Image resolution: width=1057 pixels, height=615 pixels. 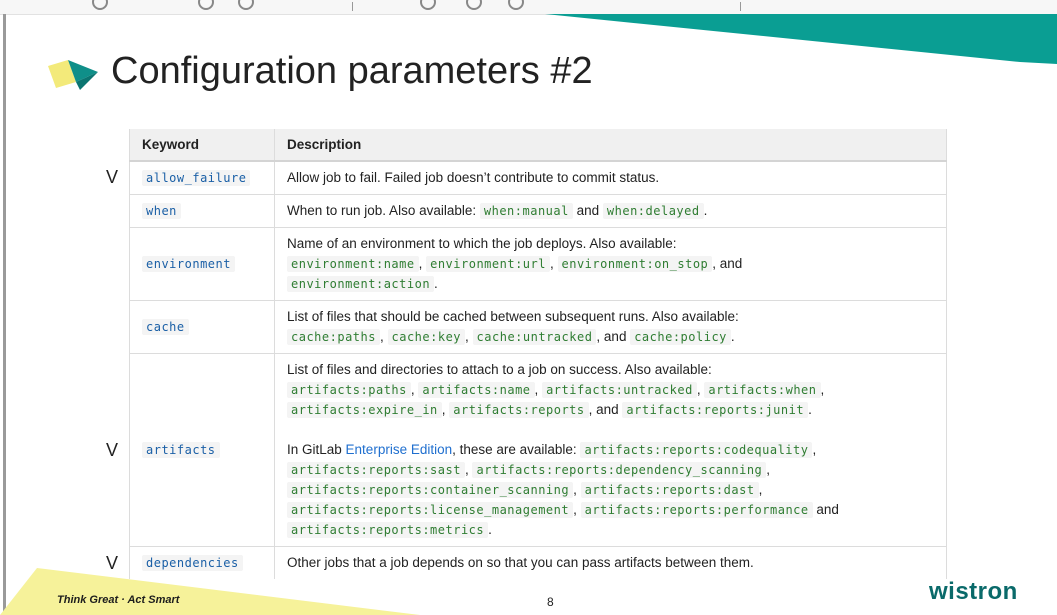 What do you see at coordinates (383, 210) in the screenshot?
I see `description-text: When to run job. Also available:` at bounding box center [383, 210].